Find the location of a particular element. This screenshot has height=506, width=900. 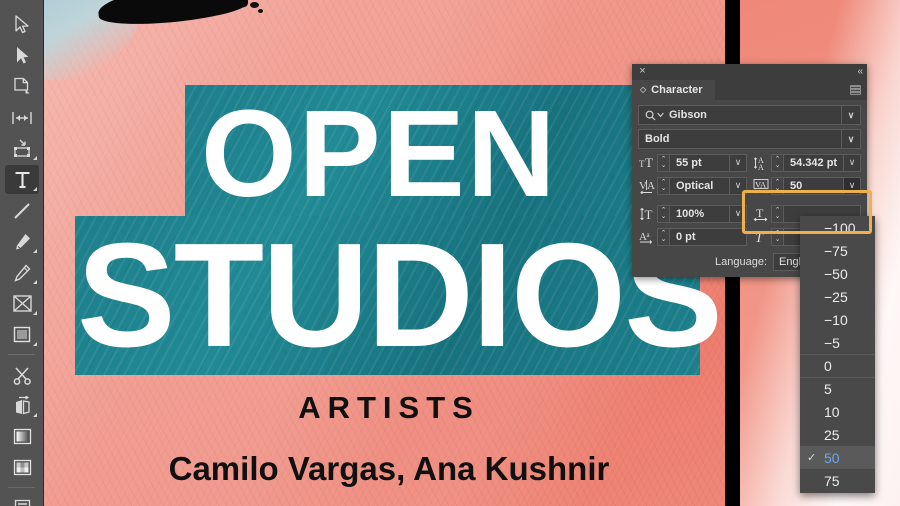

tracking-option: 10 is located at coordinates (837, 411).